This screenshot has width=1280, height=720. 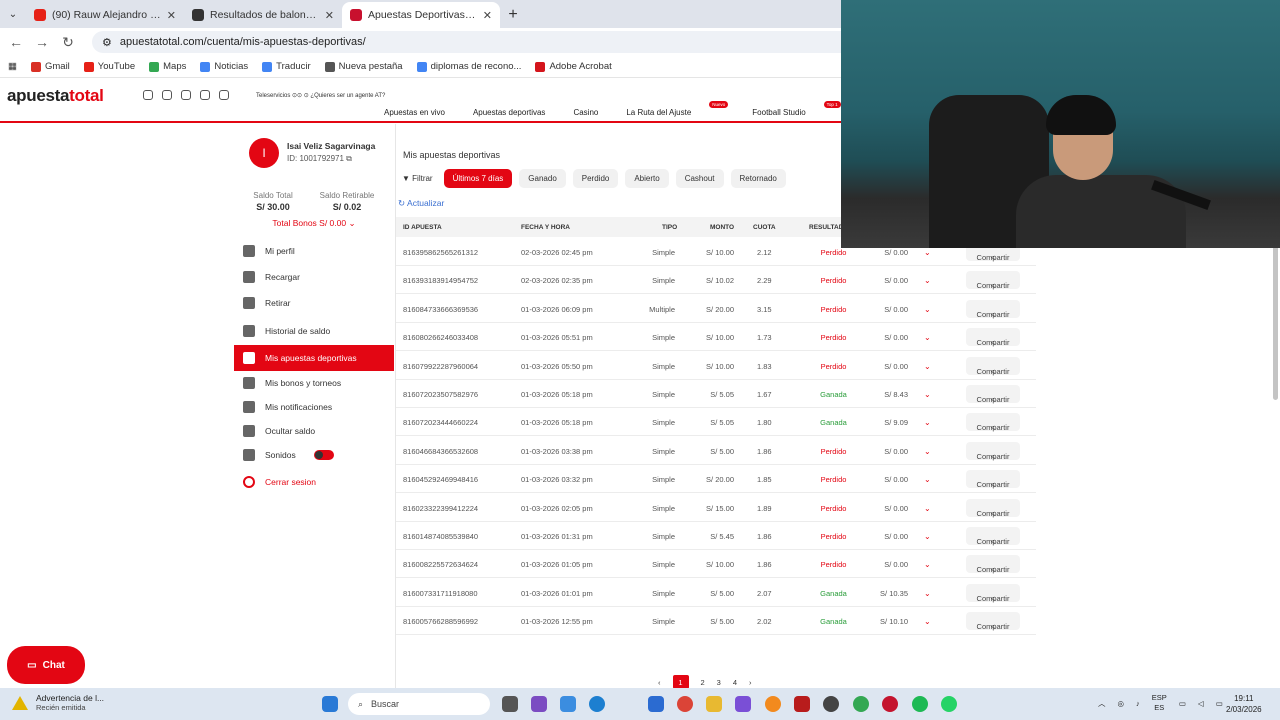 I want to click on menu-item: Retirar, so click(x=314, y=303).